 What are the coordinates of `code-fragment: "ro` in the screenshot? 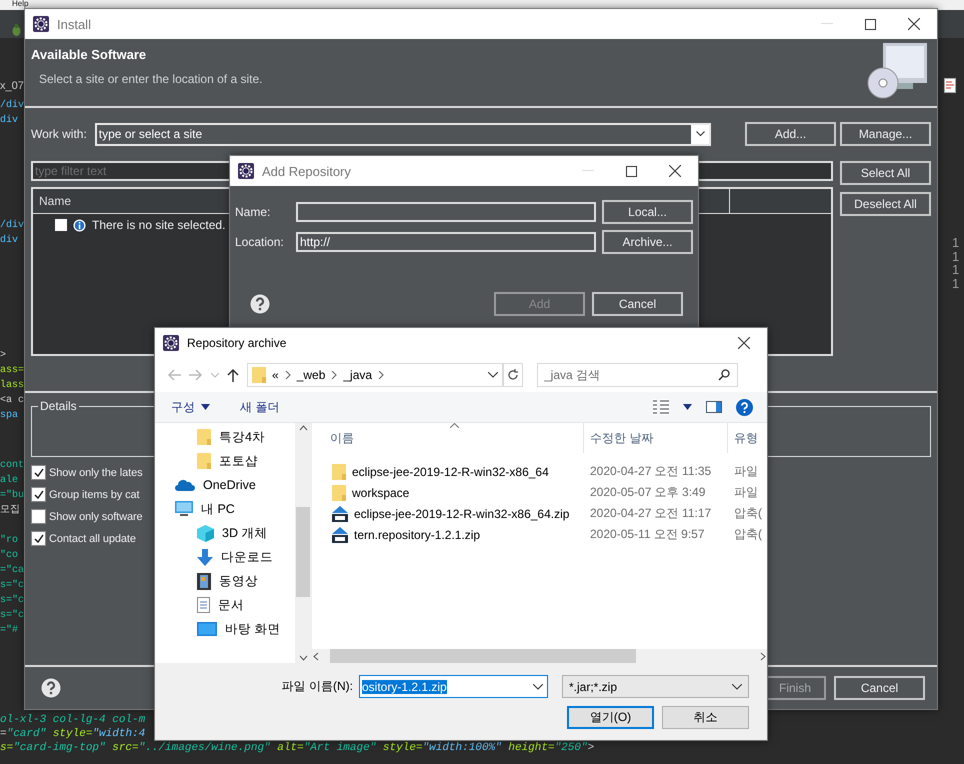 It's located at (10, 541).